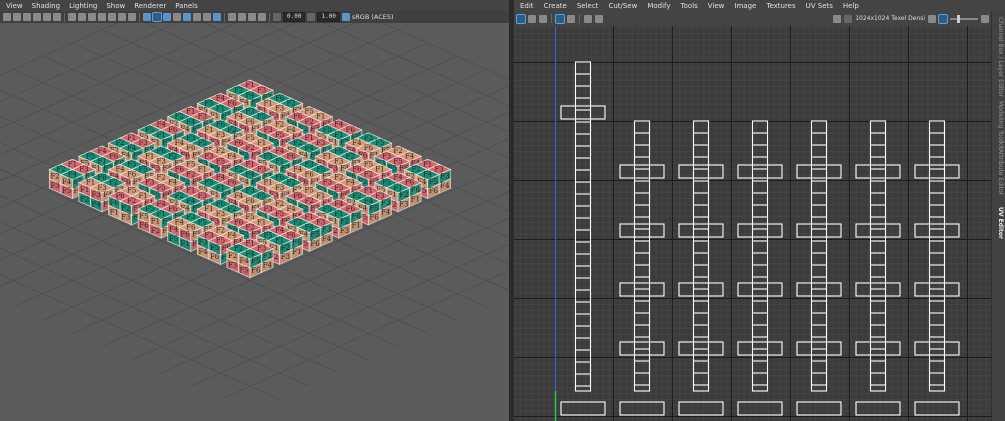 Image resolution: width=1005 pixels, height=421 pixels. Describe the element at coordinates (571, 18) in the screenshot. I see `uv-frame-icon` at that location.